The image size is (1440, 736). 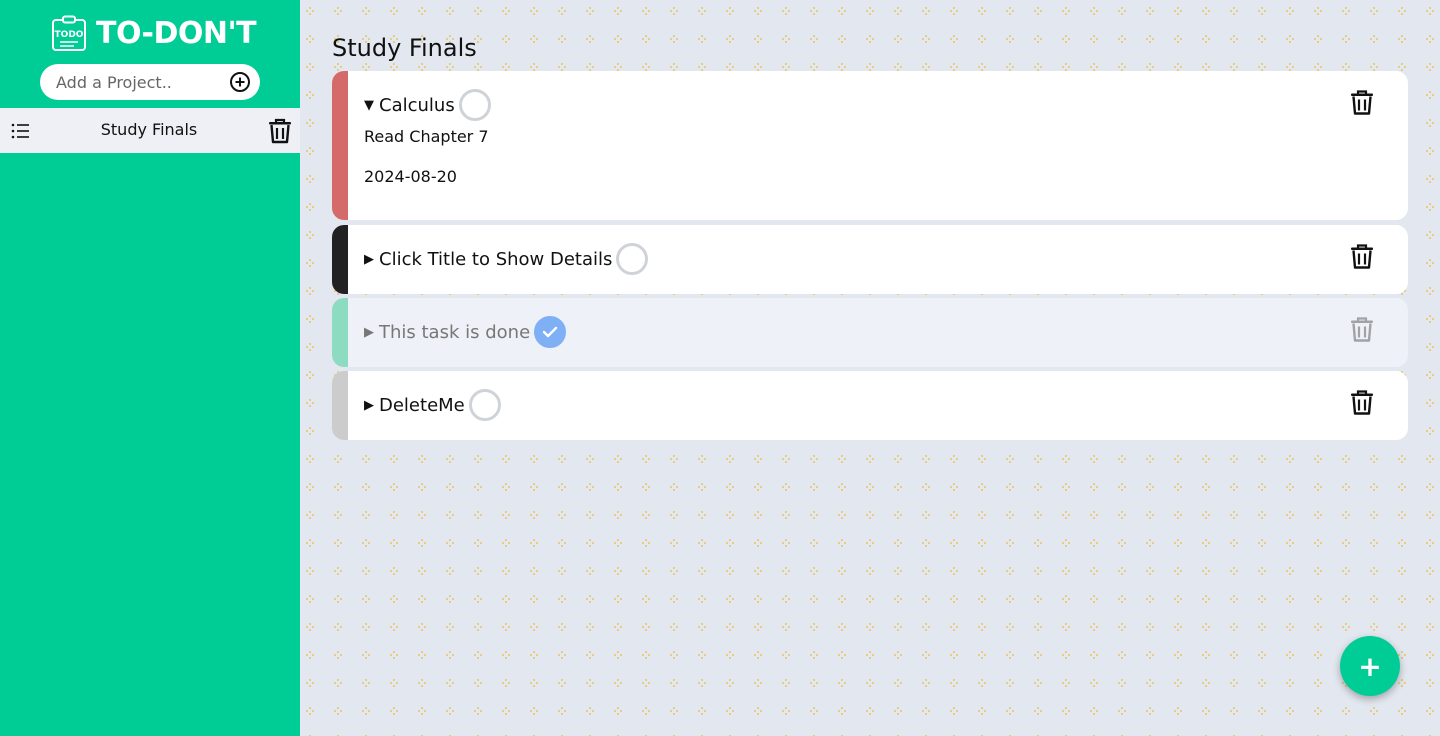 What do you see at coordinates (496, 259) in the screenshot?
I see `task-title: Click Title to Show Details` at bounding box center [496, 259].